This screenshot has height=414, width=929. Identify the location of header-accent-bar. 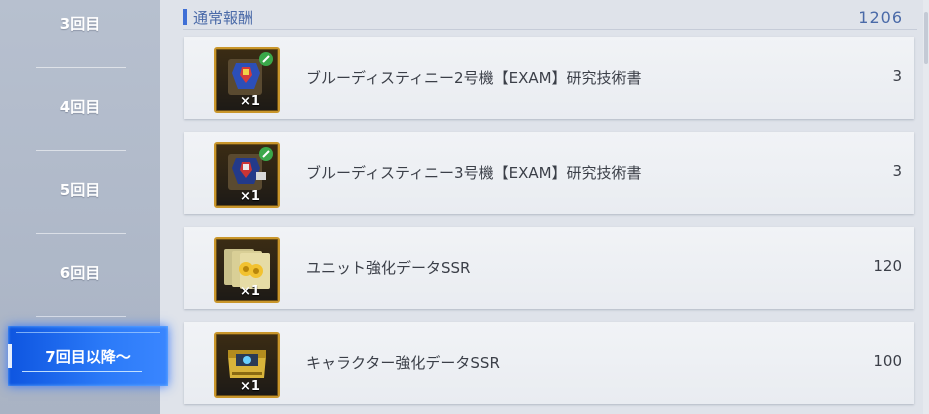
(185, 17).